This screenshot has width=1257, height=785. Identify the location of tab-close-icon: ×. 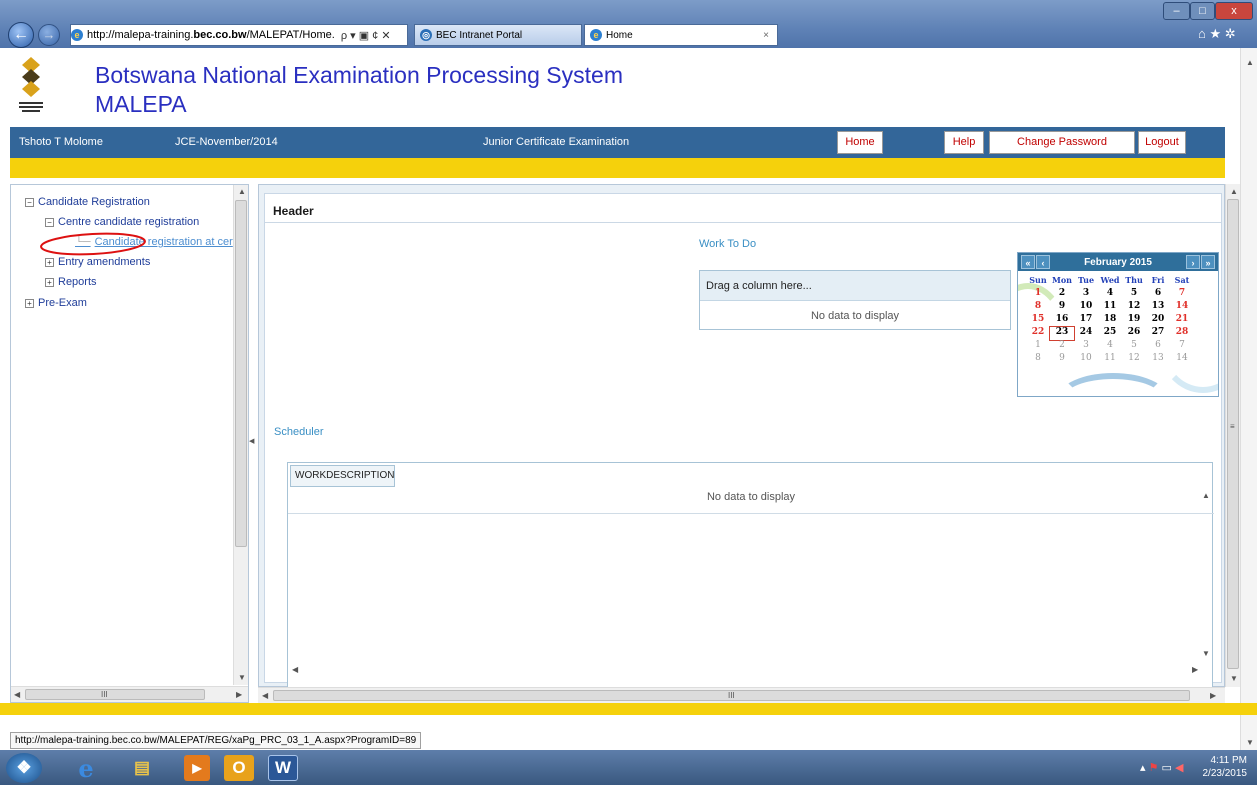
(766, 35).